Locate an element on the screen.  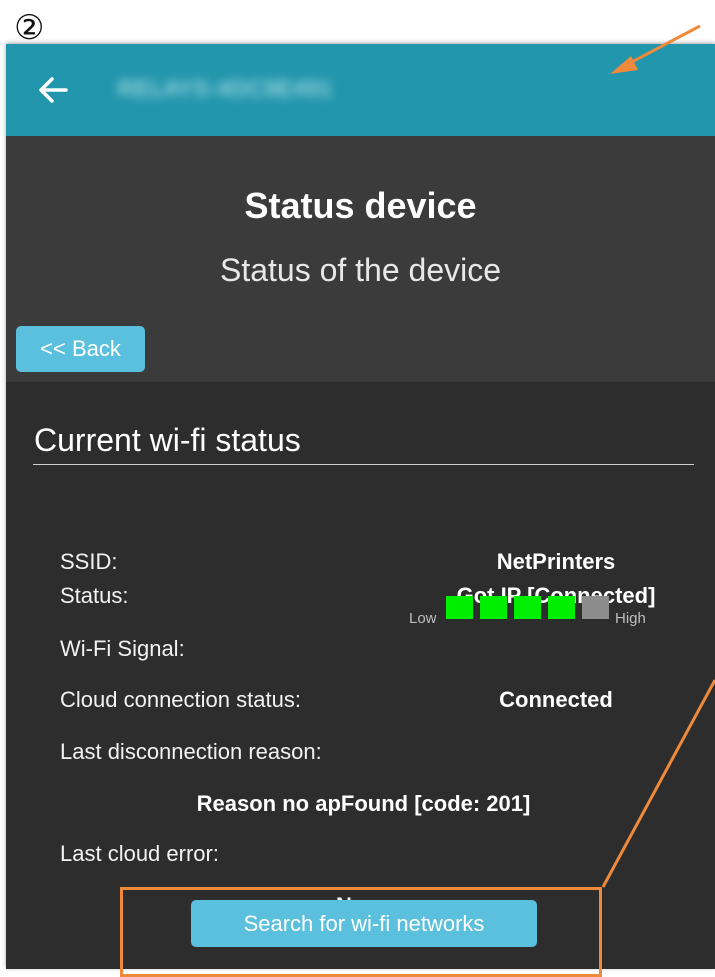
last-disconnection-label: Last disconnection reason: is located at coordinates (191, 751).